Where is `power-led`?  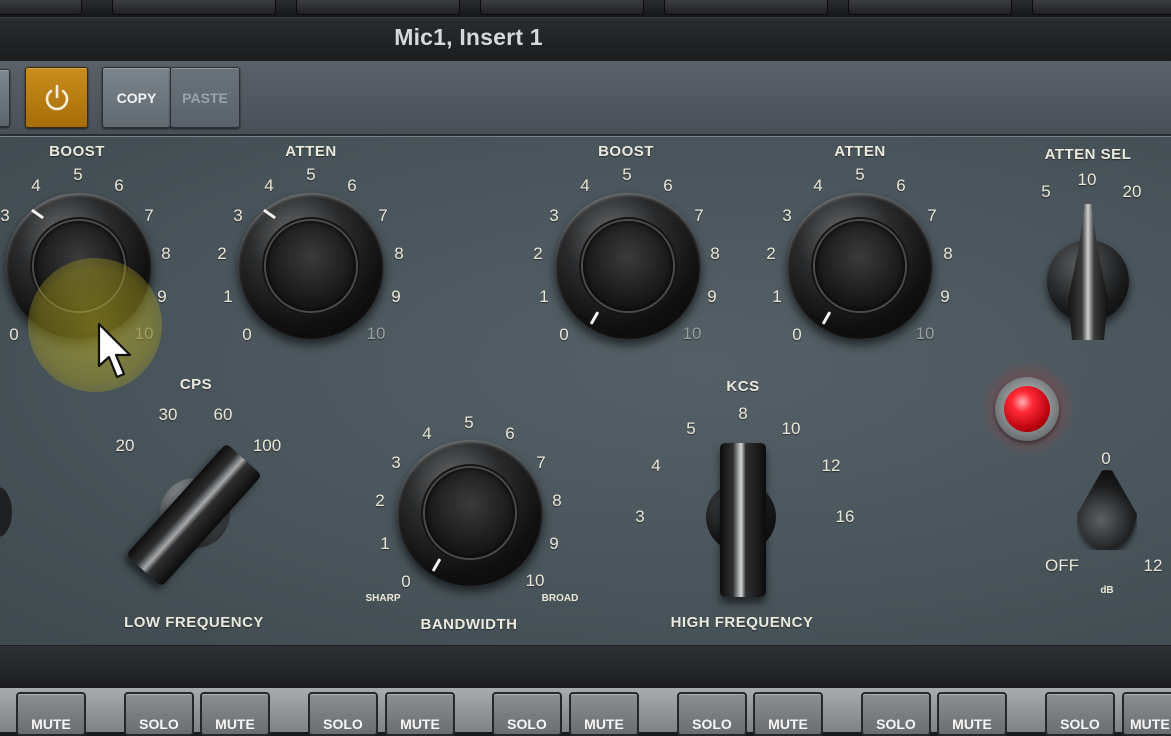 power-led is located at coordinates (1027, 409).